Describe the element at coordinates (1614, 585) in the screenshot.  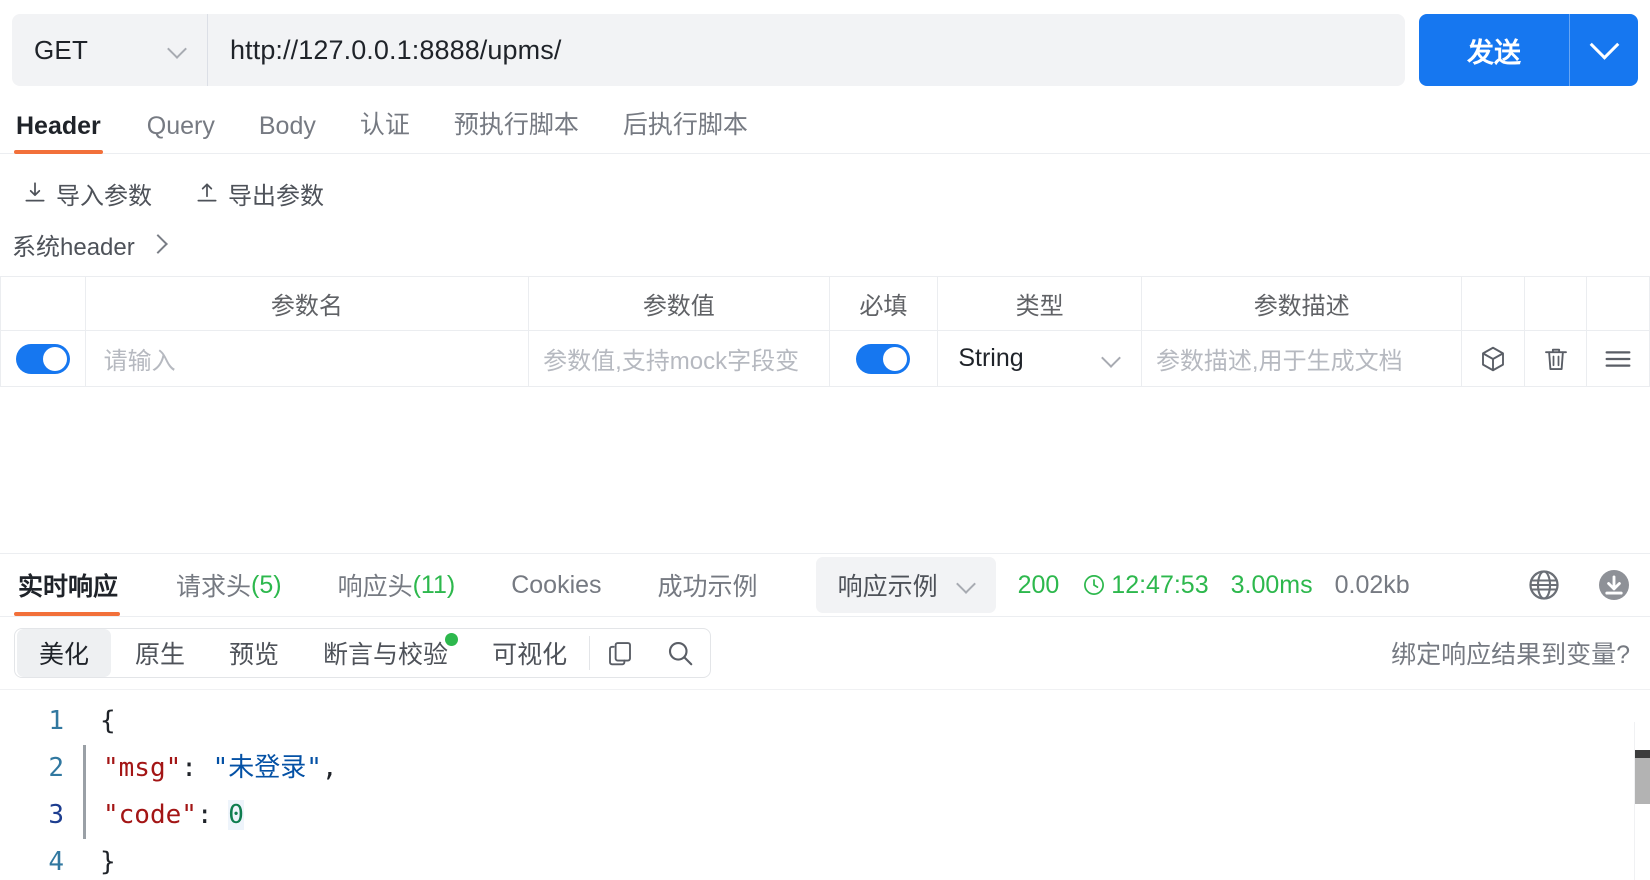
I see `download-icon` at that location.